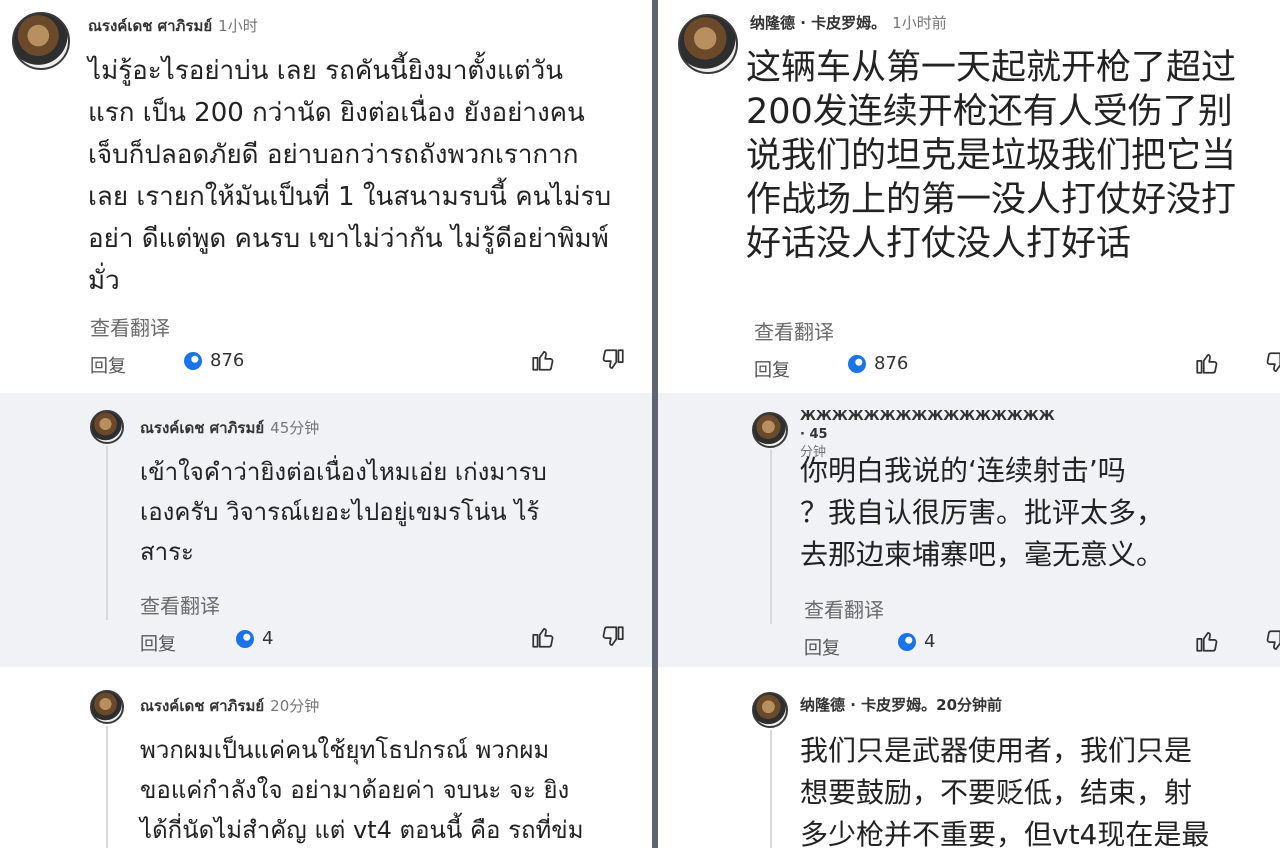  I want to click on text-line: 作战场上的第一没人打仗好没打, so click(991, 200).